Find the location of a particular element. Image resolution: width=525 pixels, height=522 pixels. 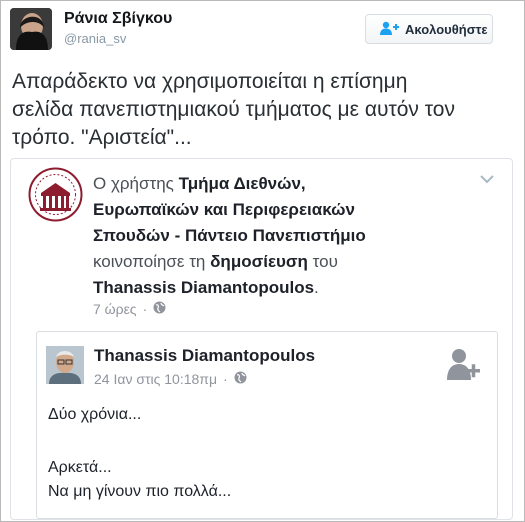

author-avatar is located at coordinates (65, 365).